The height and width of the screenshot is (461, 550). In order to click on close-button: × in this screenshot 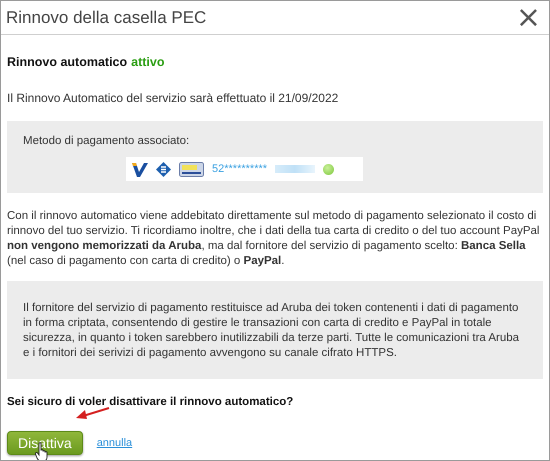, I will do `click(528, 17)`.